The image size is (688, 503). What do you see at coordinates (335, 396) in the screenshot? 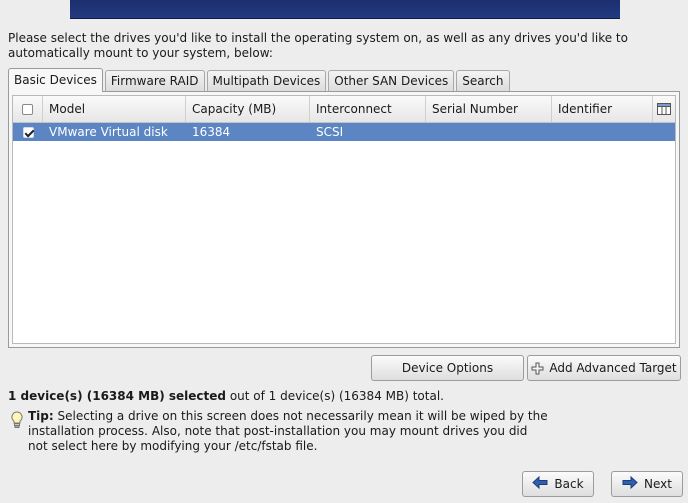
I see `selection-summary-rest: out of 1 device(s) (16384 MB) total.` at bounding box center [335, 396].